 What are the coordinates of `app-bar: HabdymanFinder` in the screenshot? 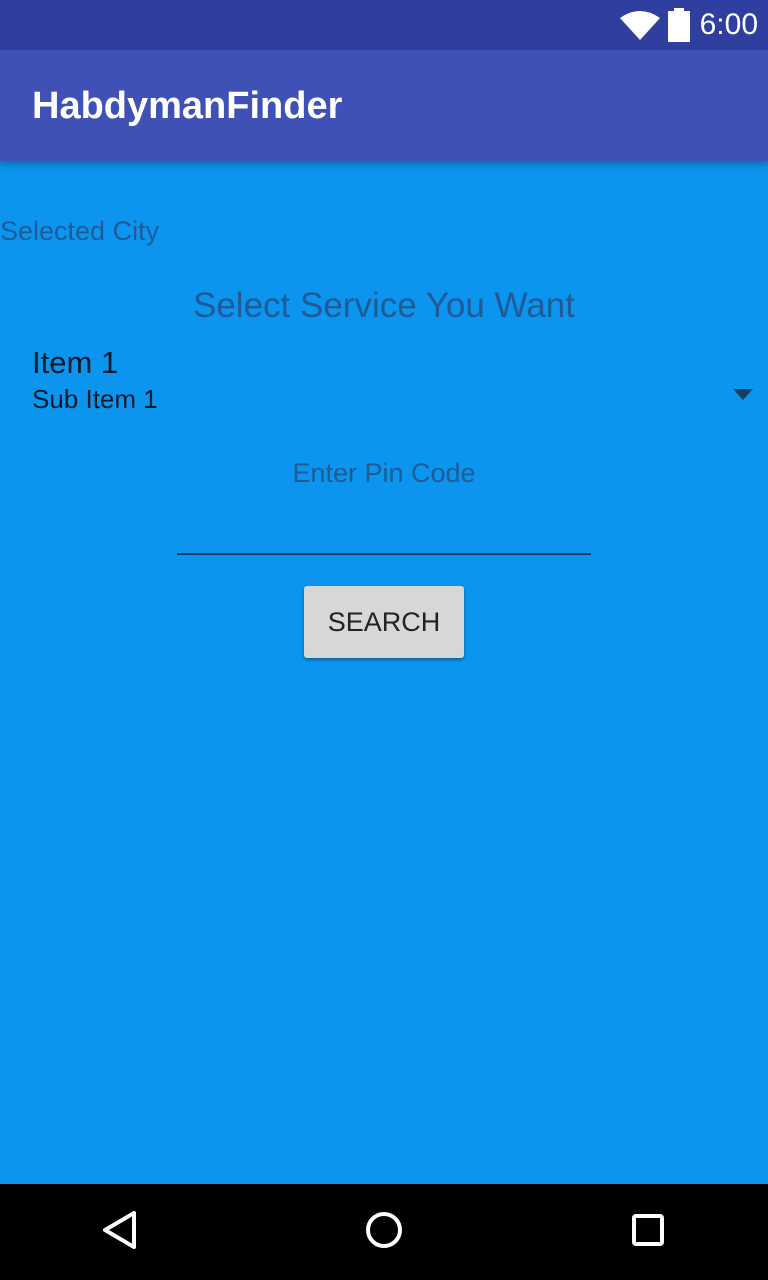 It's located at (384, 105).